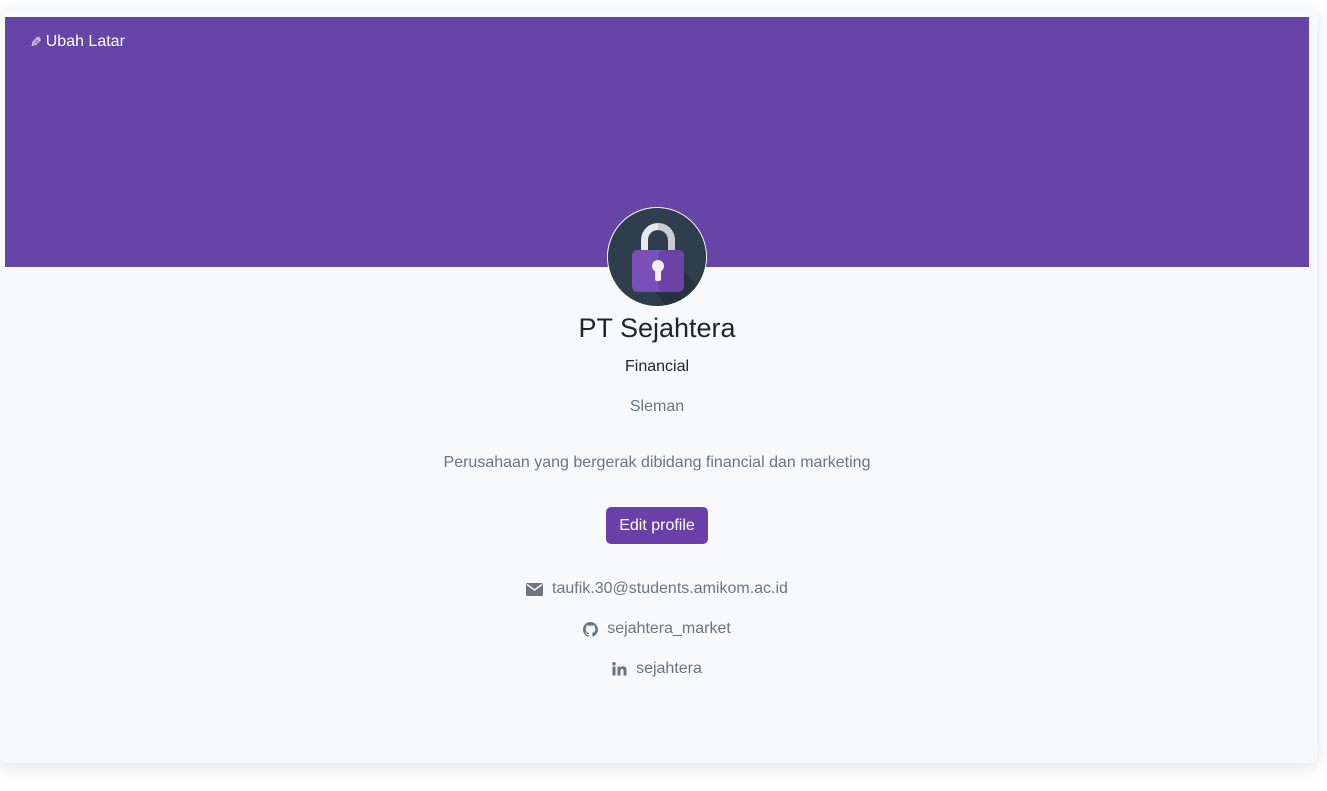 This screenshot has height=791, width=1327. I want to click on profile-category: Financial, so click(657, 366).